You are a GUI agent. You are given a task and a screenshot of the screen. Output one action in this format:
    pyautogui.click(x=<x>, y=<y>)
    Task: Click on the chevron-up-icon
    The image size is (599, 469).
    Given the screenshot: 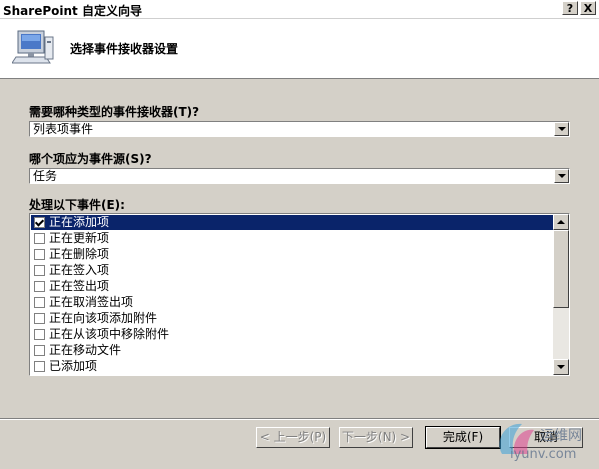 What is the action you would take?
    pyautogui.click(x=561, y=222)
    